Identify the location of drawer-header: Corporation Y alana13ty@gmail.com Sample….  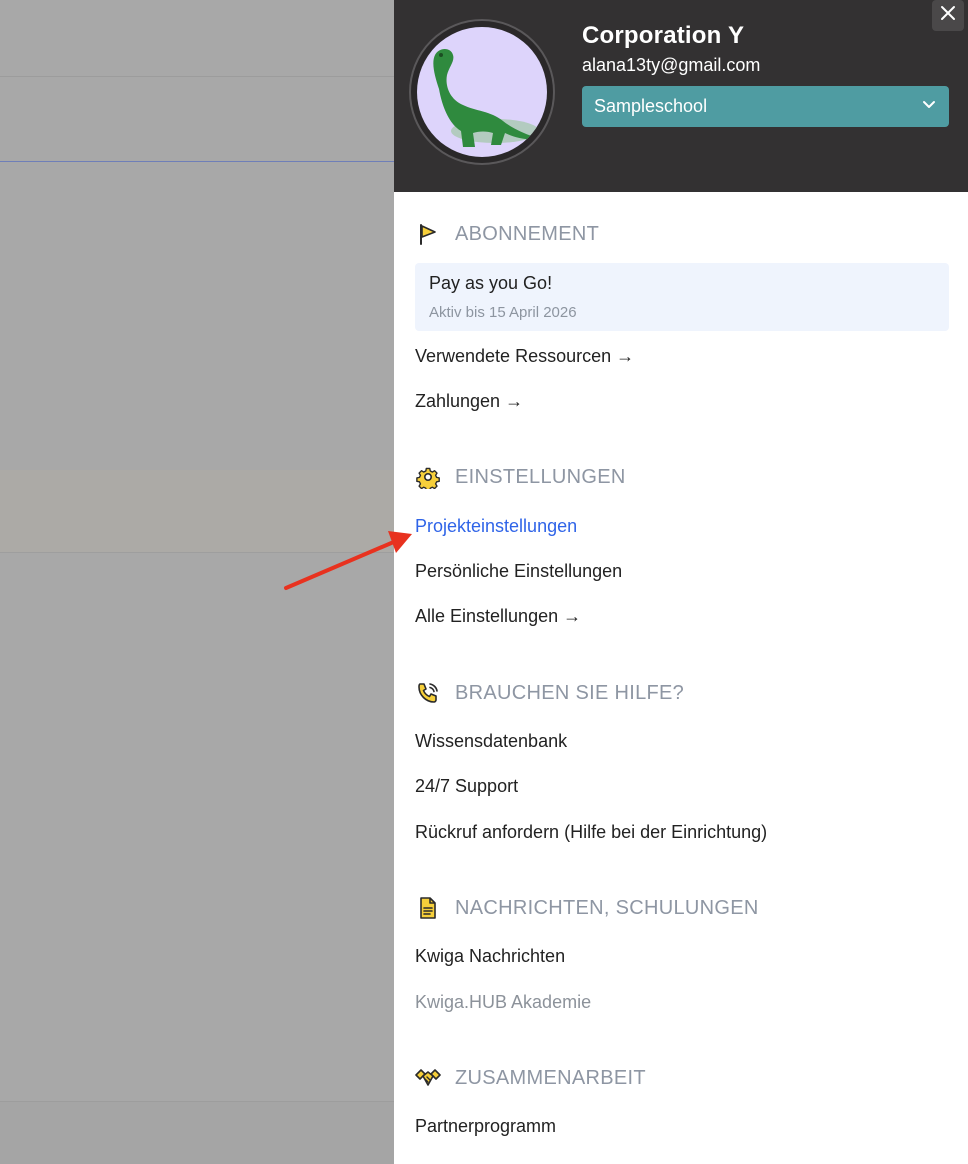
(681, 96).